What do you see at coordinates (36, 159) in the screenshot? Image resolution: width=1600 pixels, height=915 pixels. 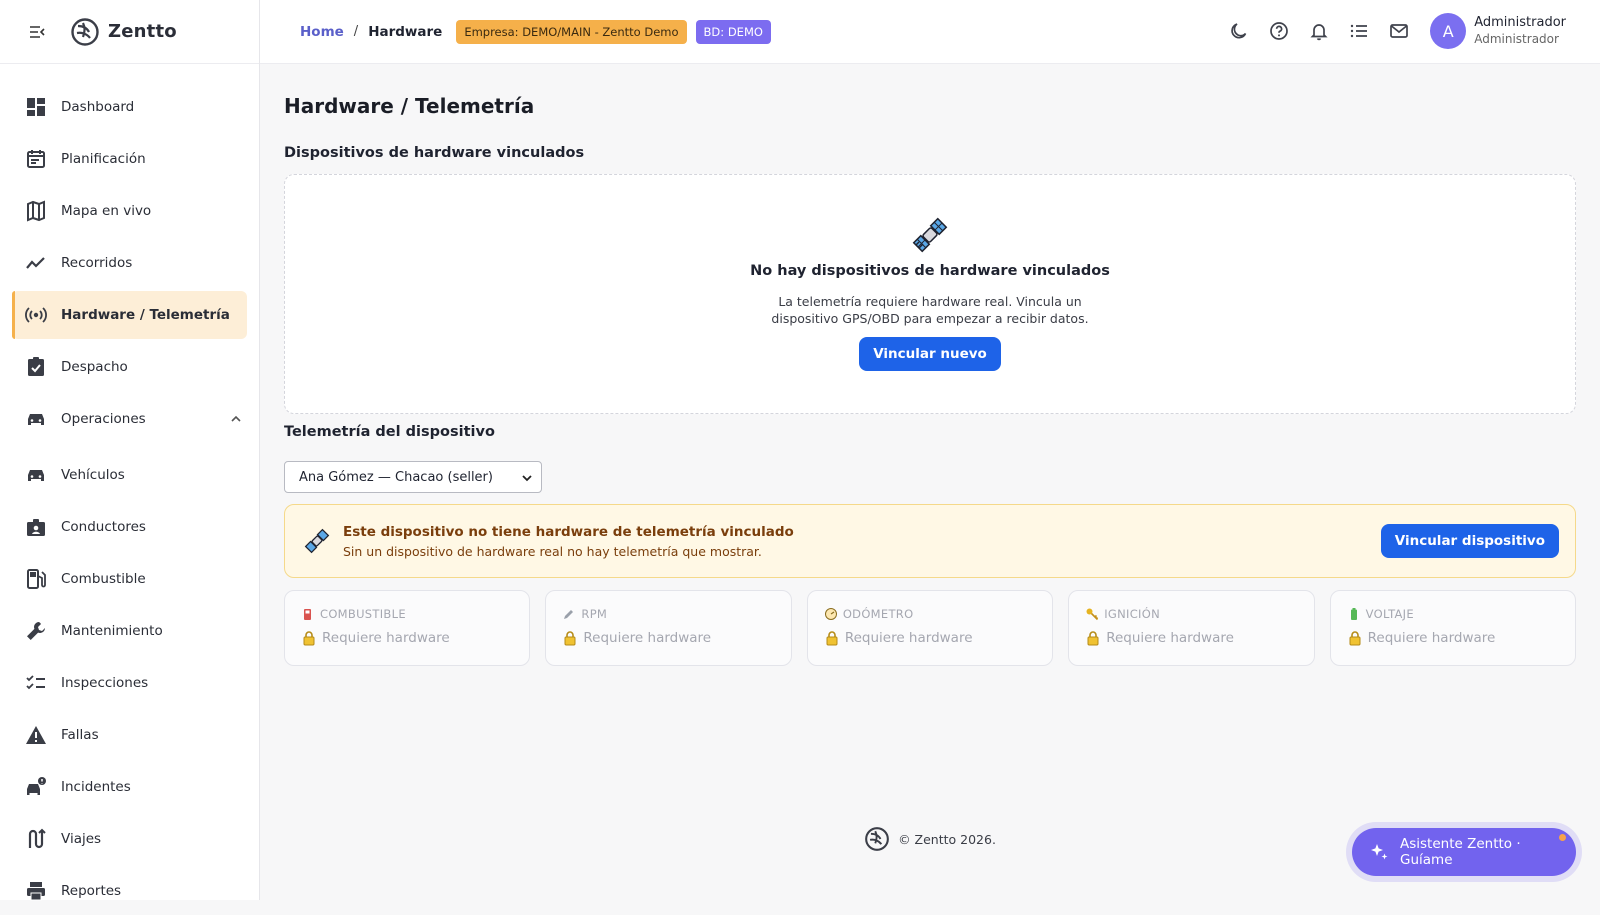 I see `calendar-icon` at bounding box center [36, 159].